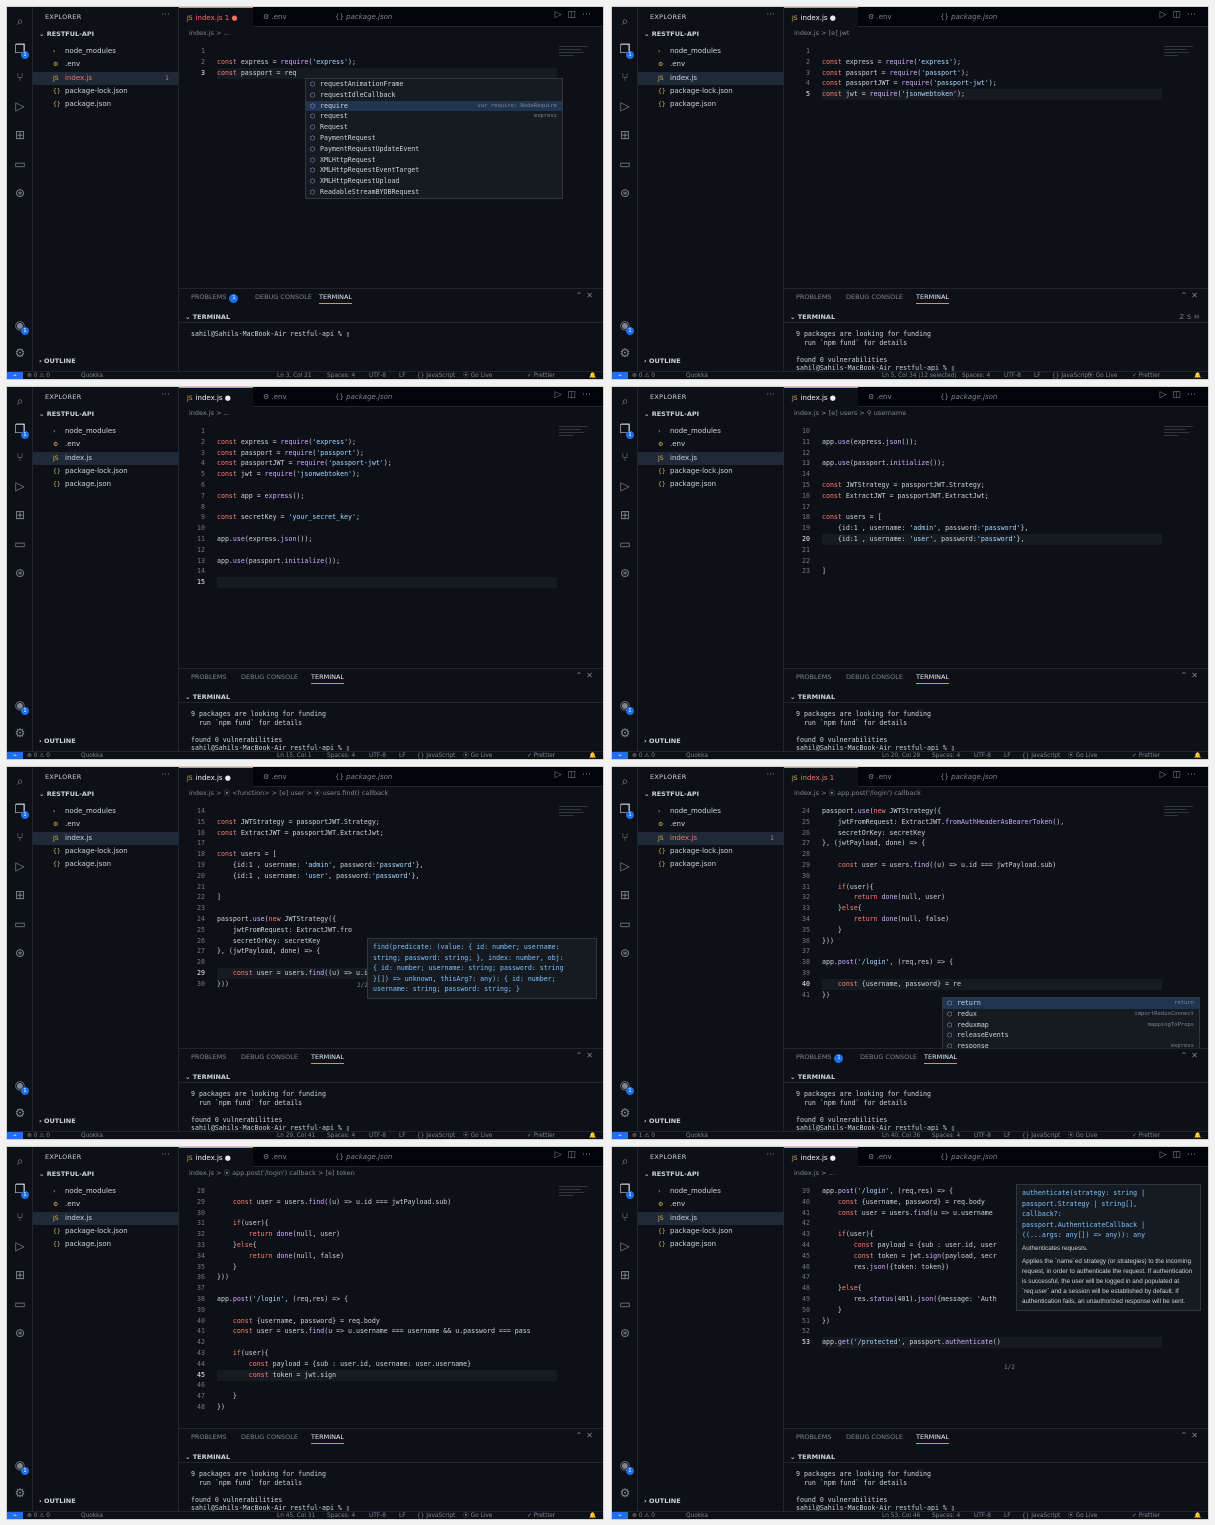  What do you see at coordinates (901, 1135) in the screenshot?
I see `status-cursor-position: Ln 40, Col 36` at bounding box center [901, 1135].